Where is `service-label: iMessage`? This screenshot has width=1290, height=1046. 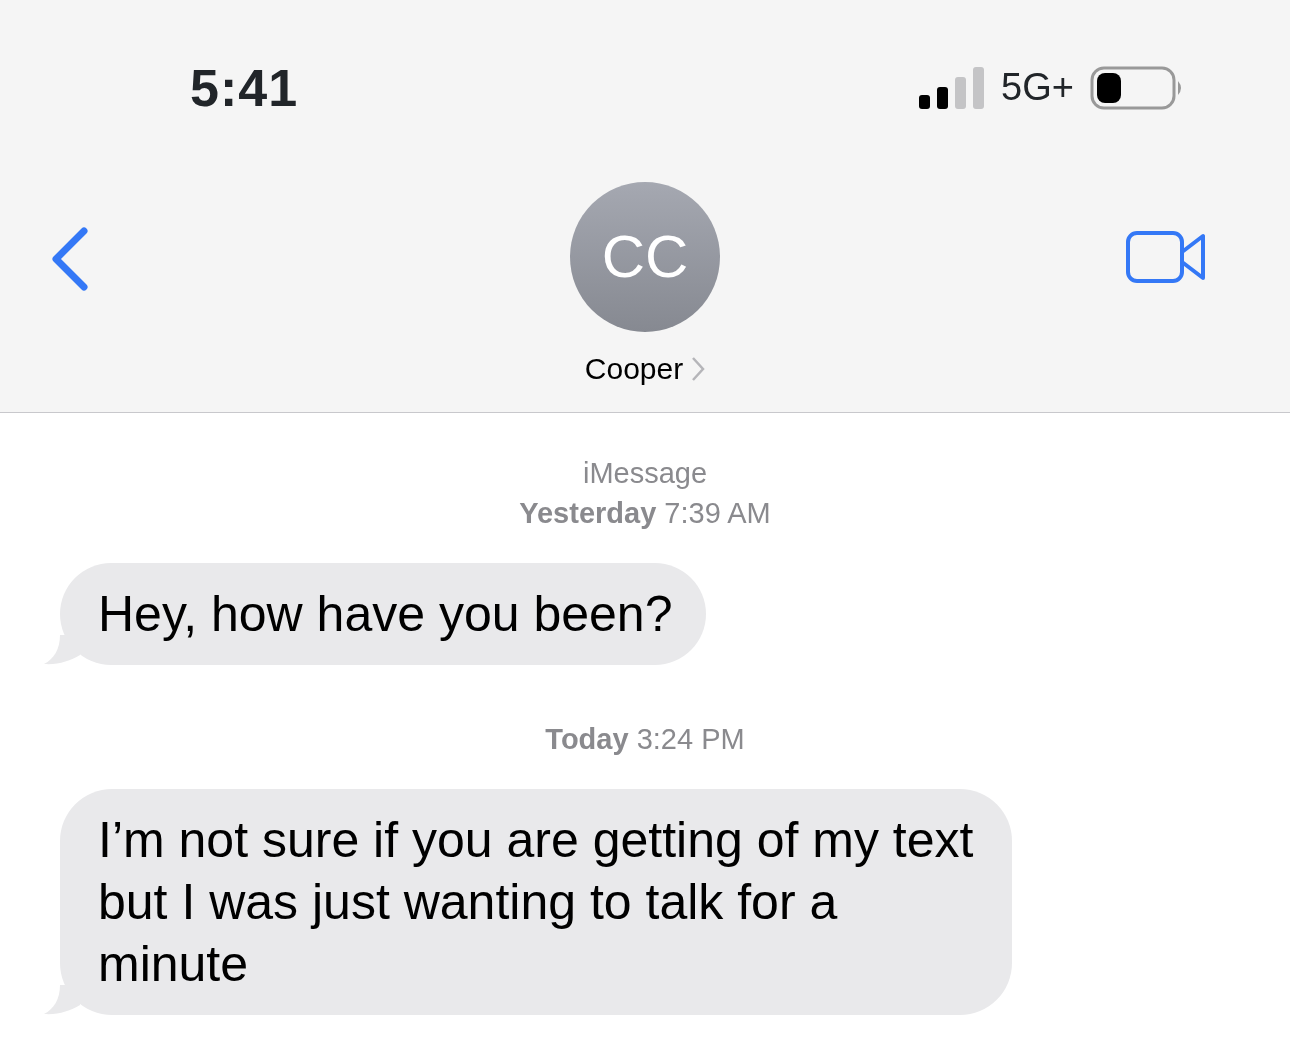 service-label: iMessage is located at coordinates (645, 473).